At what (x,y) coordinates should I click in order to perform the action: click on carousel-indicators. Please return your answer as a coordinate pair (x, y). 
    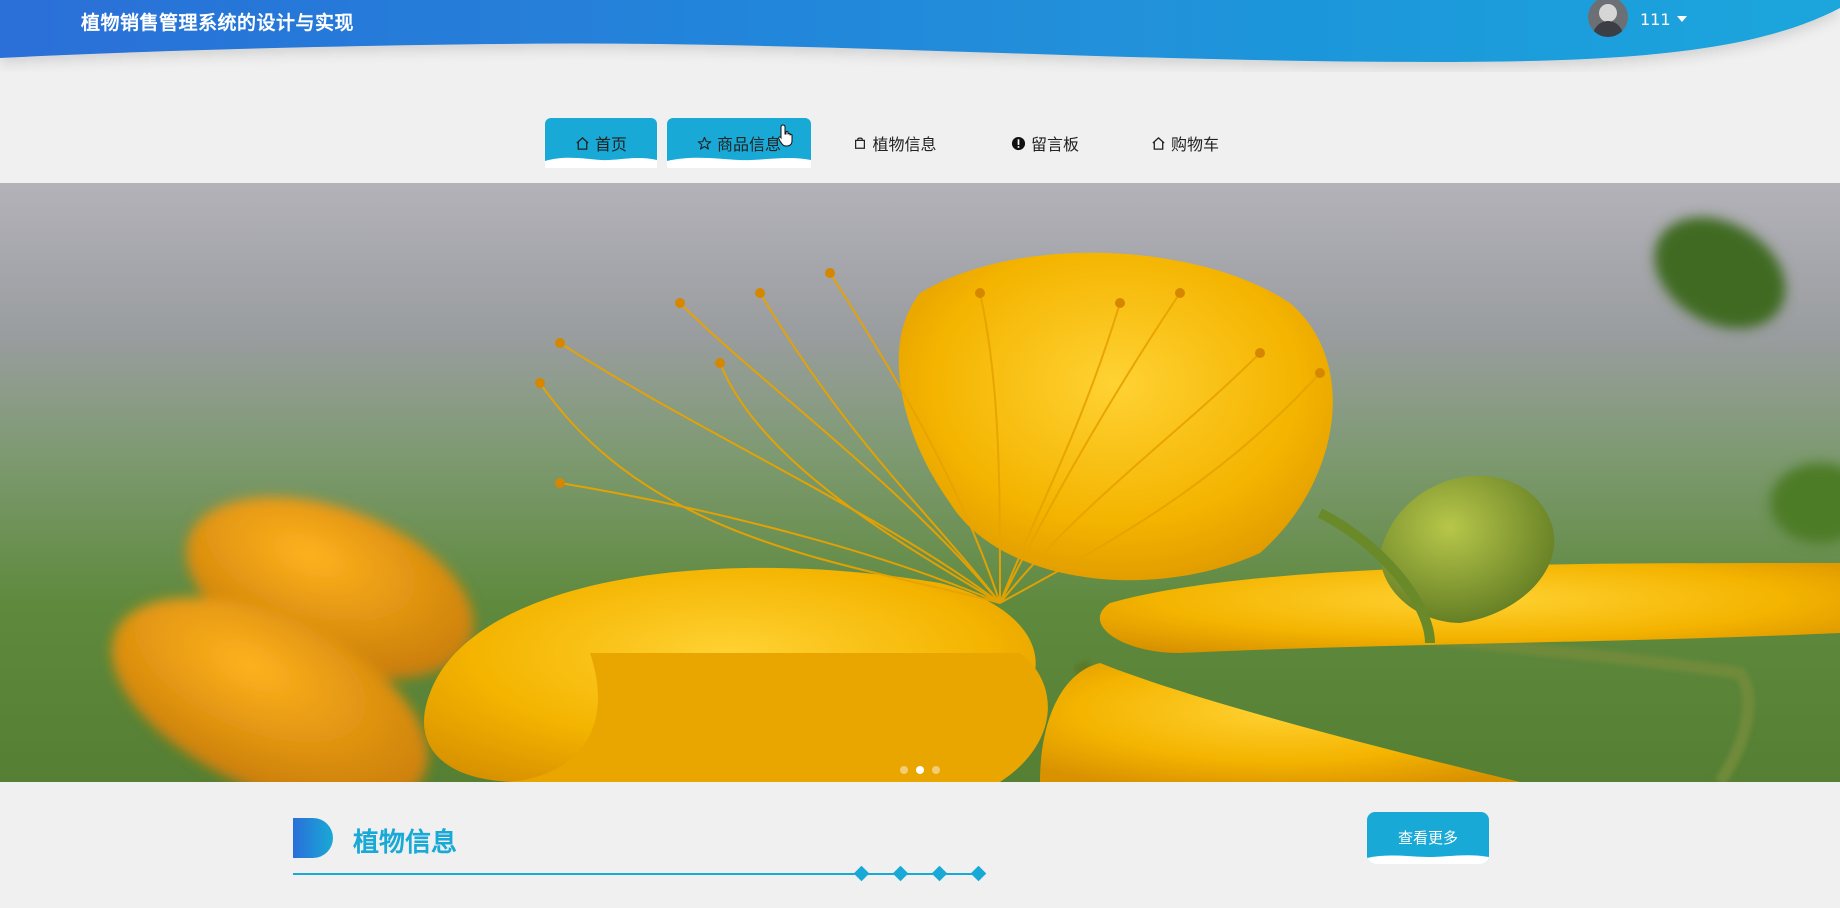
    Looking at the image, I should click on (920, 770).